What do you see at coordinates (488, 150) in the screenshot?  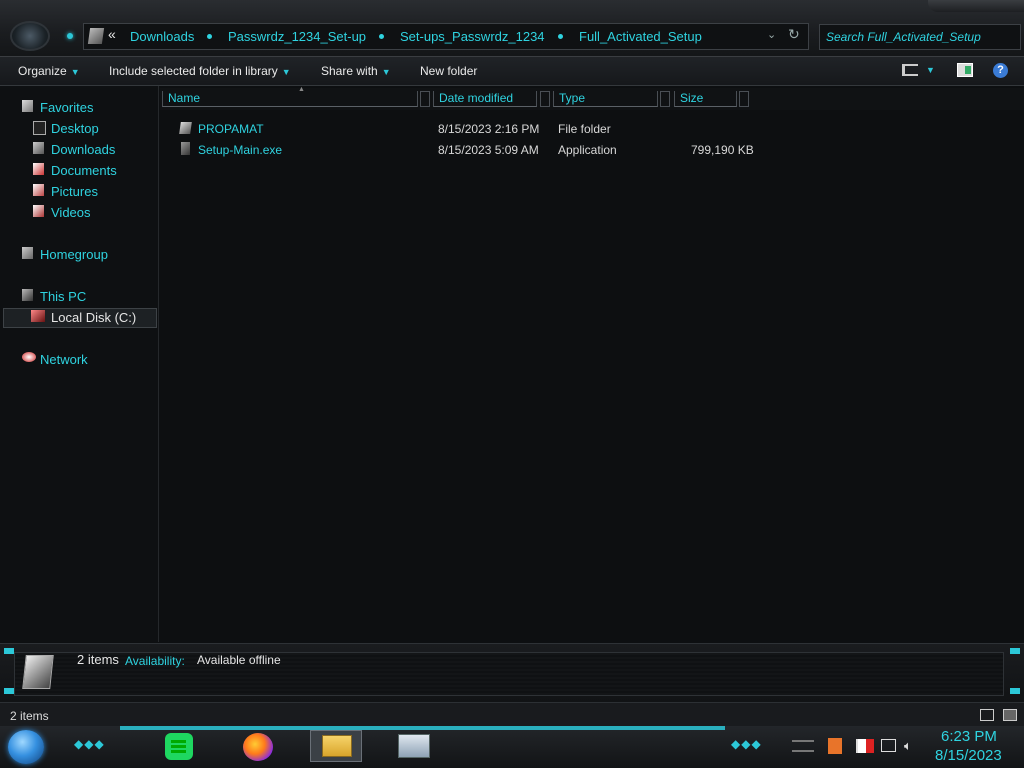 I see `file-date: 8/15/2023 5:09 AM` at bounding box center [488, 150].